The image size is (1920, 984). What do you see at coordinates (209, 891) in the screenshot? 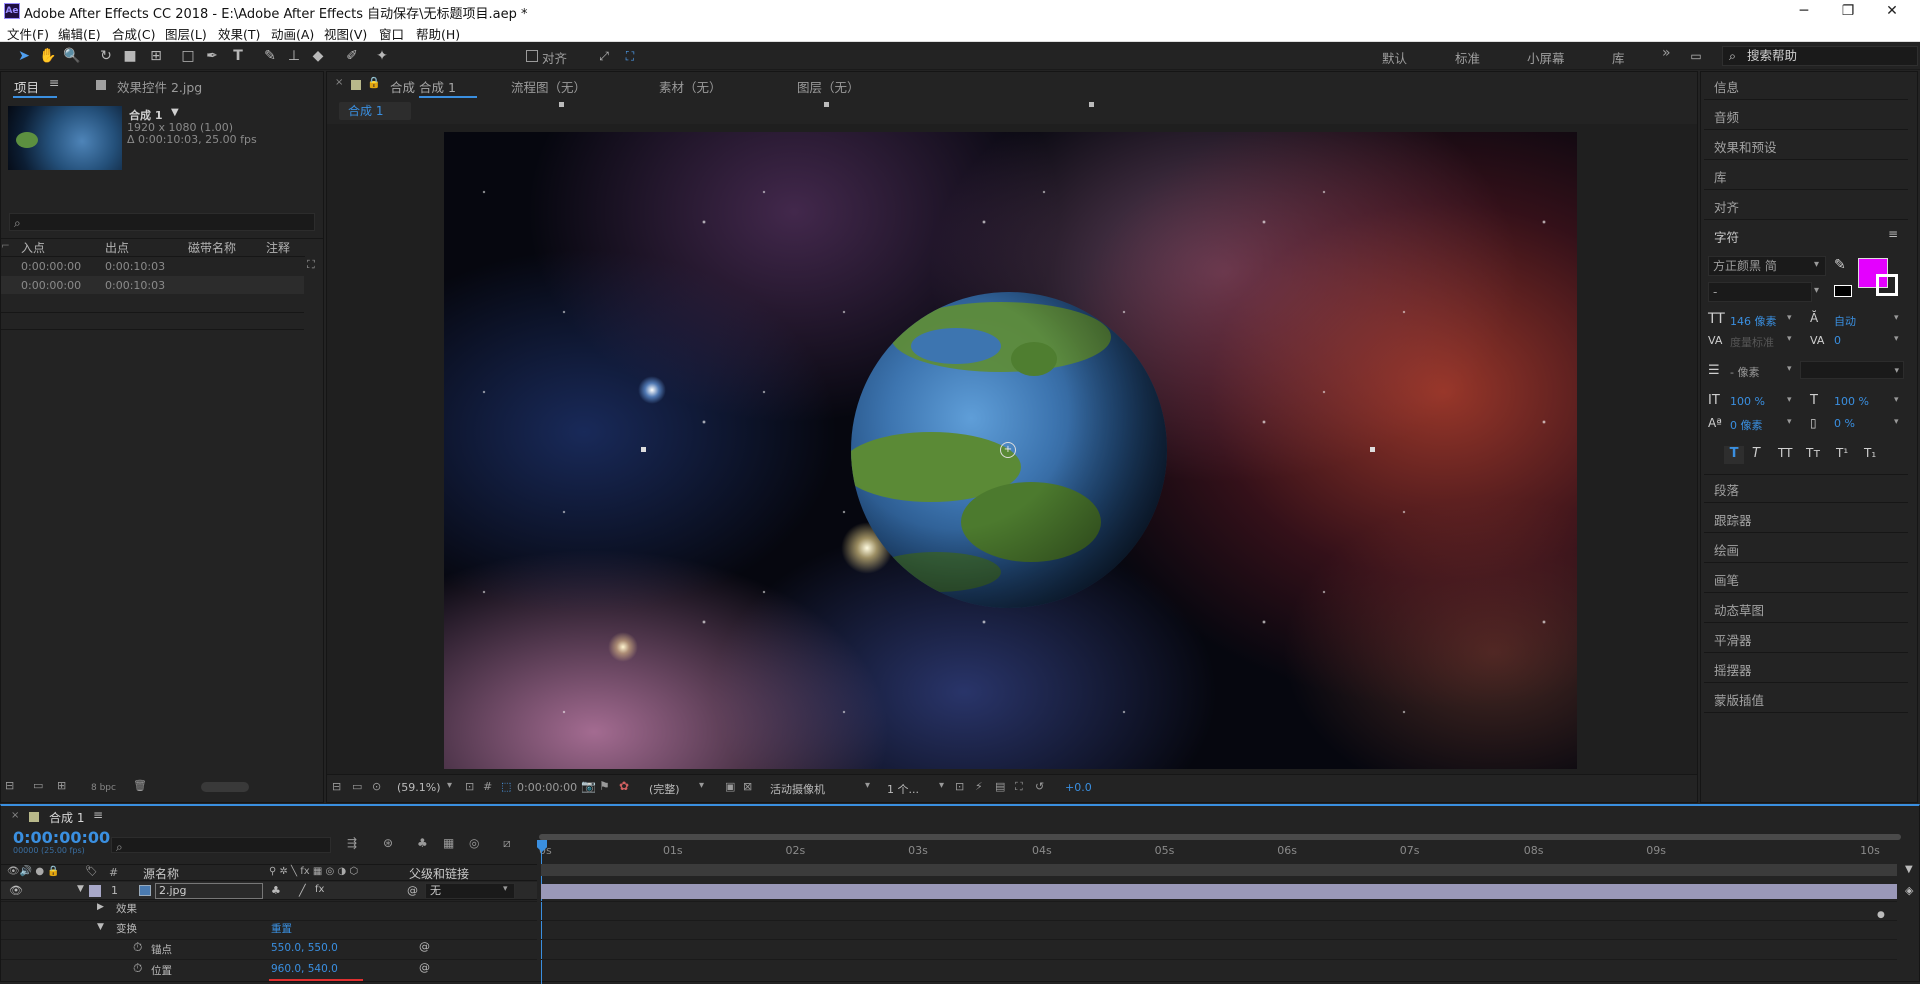
I see `layer-name: 2.jpg` at bounding box center [209, 891].